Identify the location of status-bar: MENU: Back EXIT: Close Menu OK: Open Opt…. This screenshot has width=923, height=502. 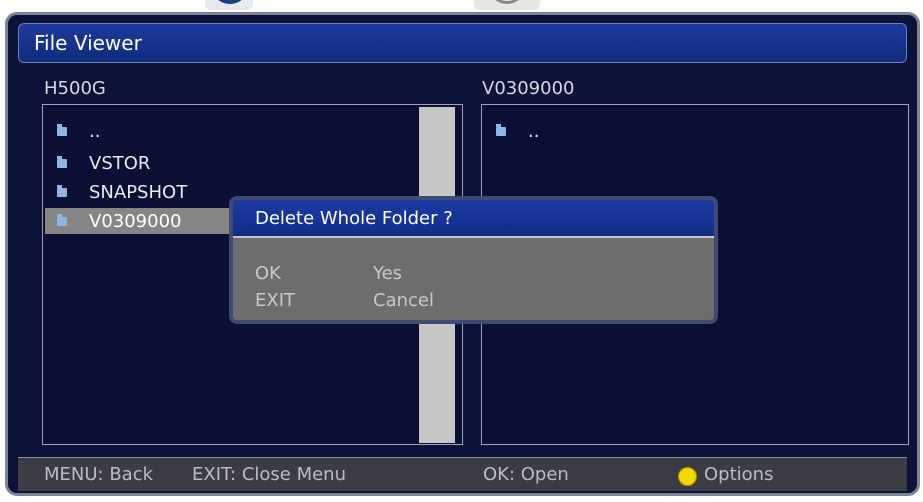
(462, 474).